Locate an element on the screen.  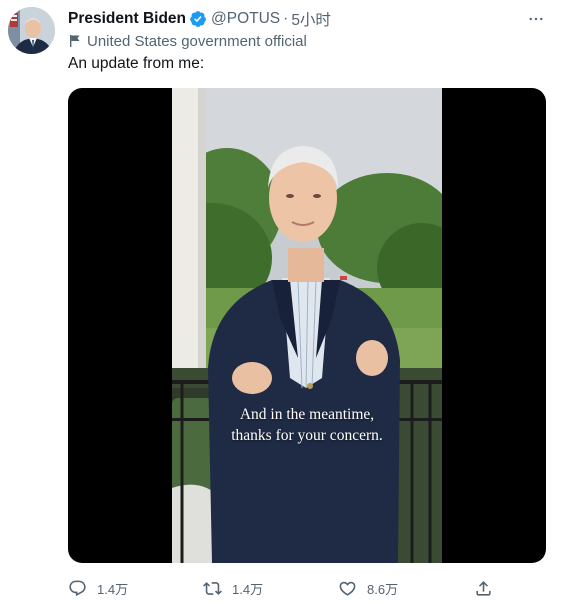
reply-button: 1.4万 is located at coordinates (98, 588).